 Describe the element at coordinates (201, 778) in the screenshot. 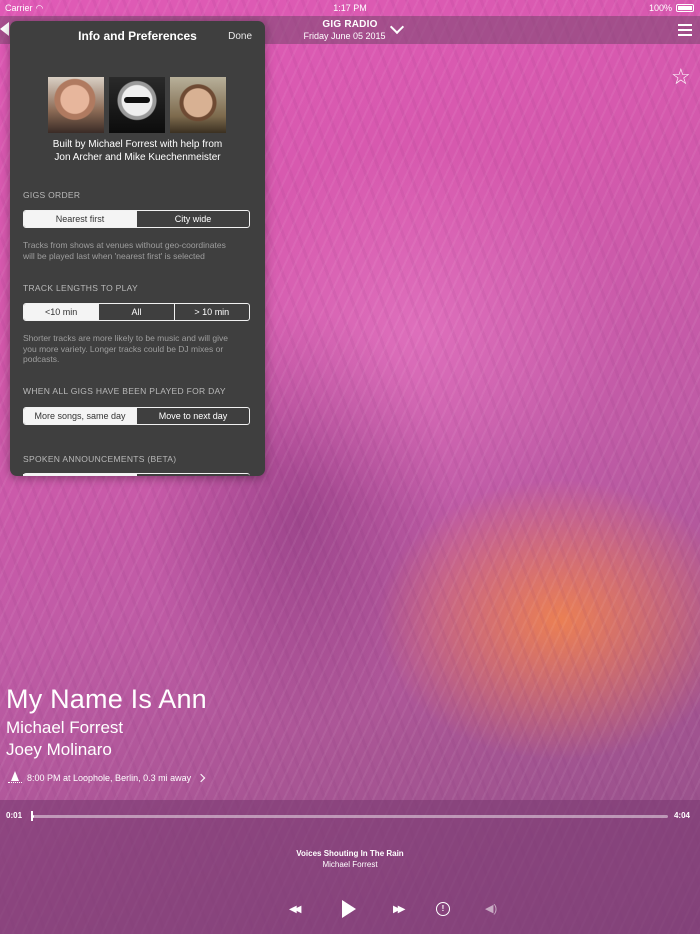

I see `chevron-right-icon` at that location.